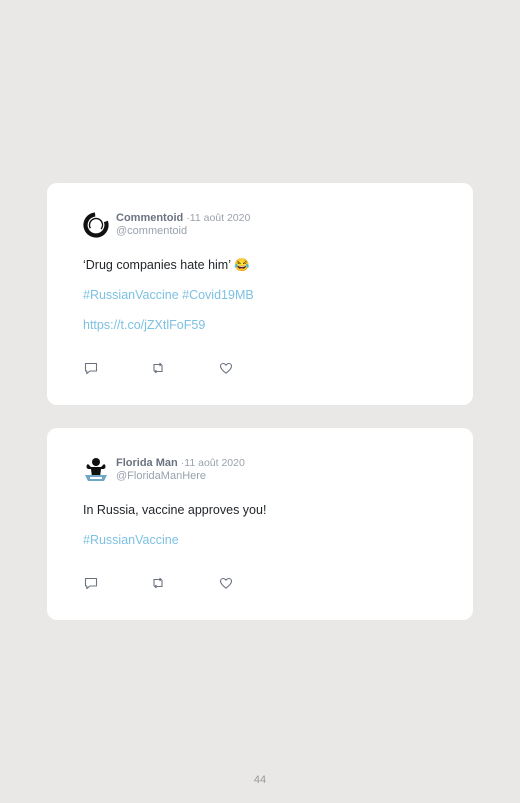 The height and width of the screenshot is (803, 520). I want to click on hashtag-link: #RussianVaccine #Covid19MB, so click(168, 295).